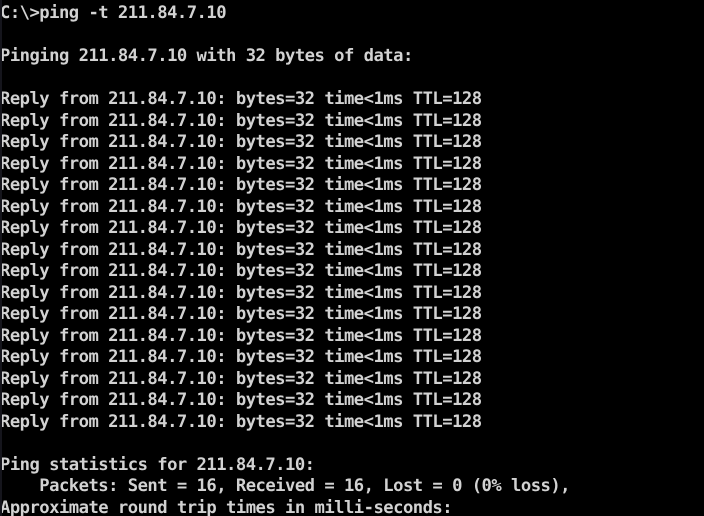 This screenshot has height=516, width=704. What do you see at coordinates (157, 464) in the screenshot?
I see `ping-statistics-header: Ping statistics for 211.84.7.10:` at bounding box center [157, 464].